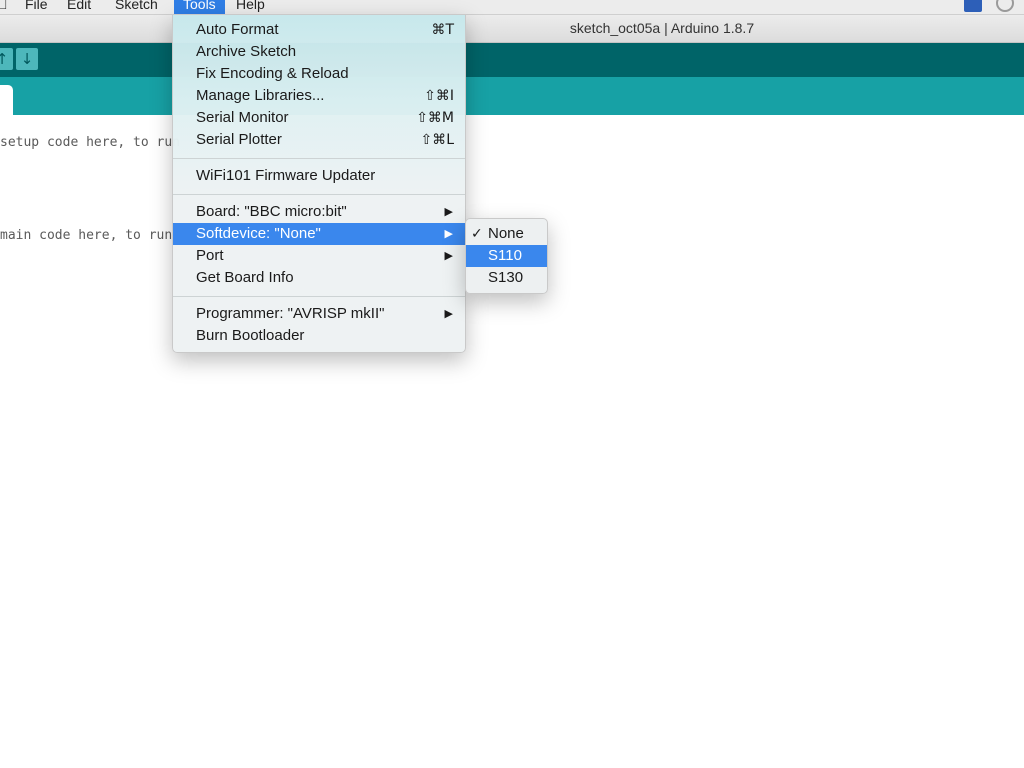  I want to click on menu-item-softdevice-s130: S130, so click(506, 278).